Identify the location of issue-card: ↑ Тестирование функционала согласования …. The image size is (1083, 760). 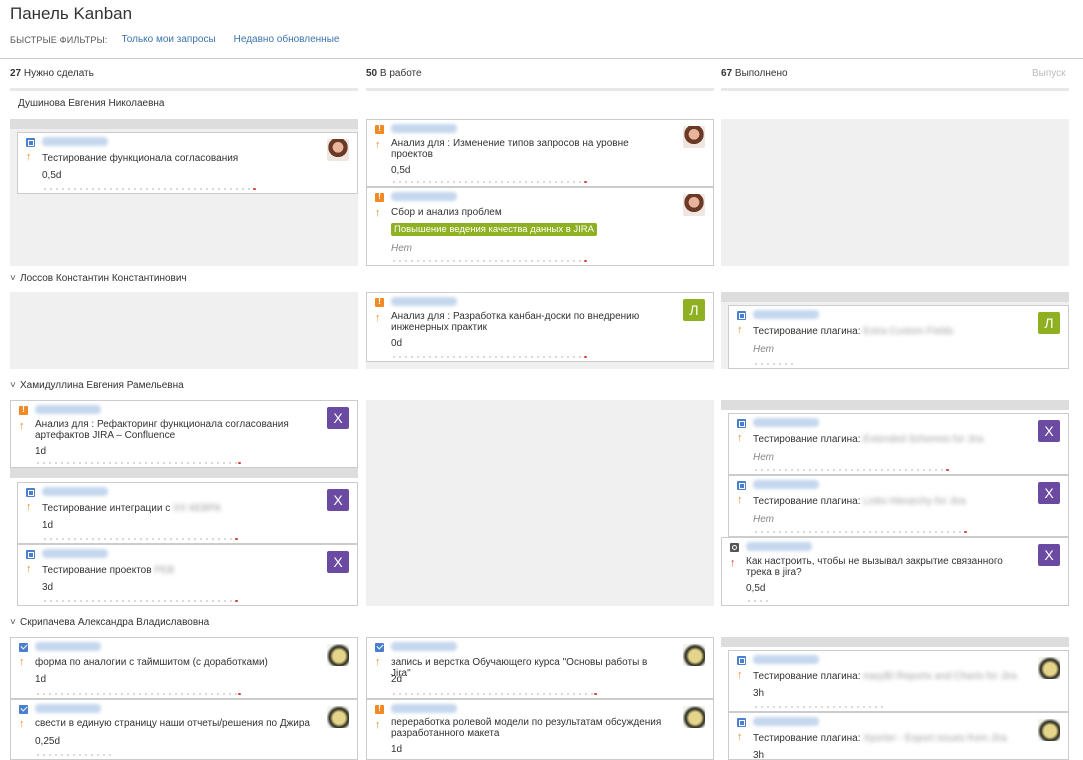
(187, 163).